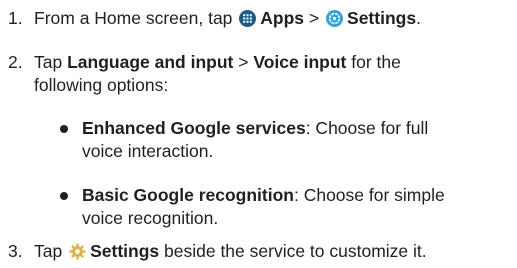 This screenshot has width=517, height=268. What do you see at coordinates (295, 251) in the screenshot?
I see `step-3-text-cont: beside the service to customize it.` at bounding box center [295, 251].